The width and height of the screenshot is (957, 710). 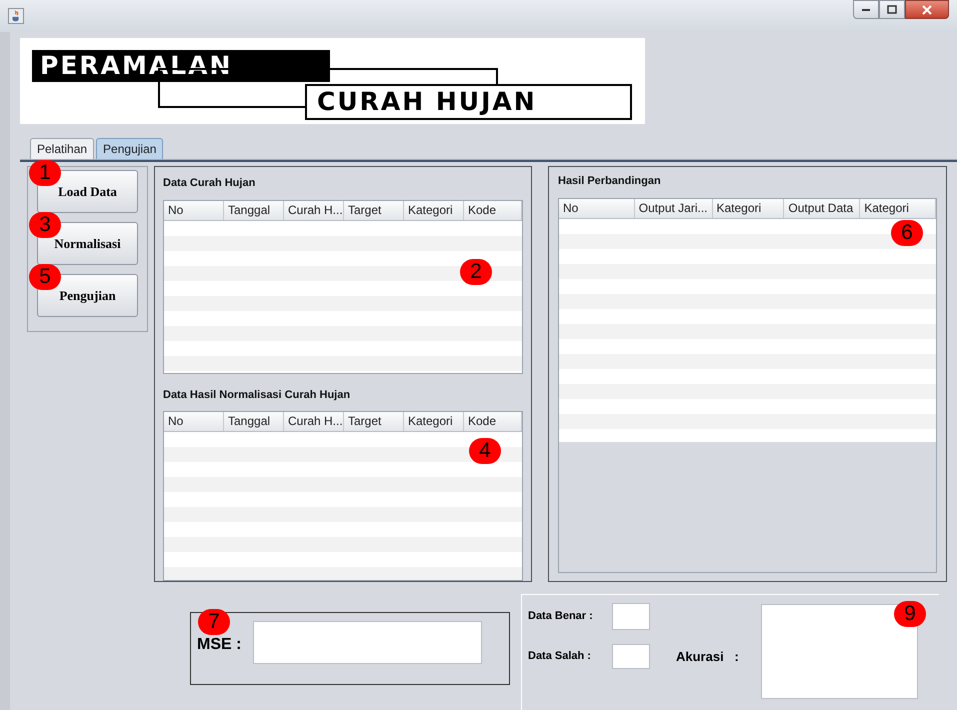 What do you see at coordinates (257, 395) in the screenshot?
I see `panel-title: Data Hasil Normalisasi Curah Hujan` at bounding box center [257, 395].